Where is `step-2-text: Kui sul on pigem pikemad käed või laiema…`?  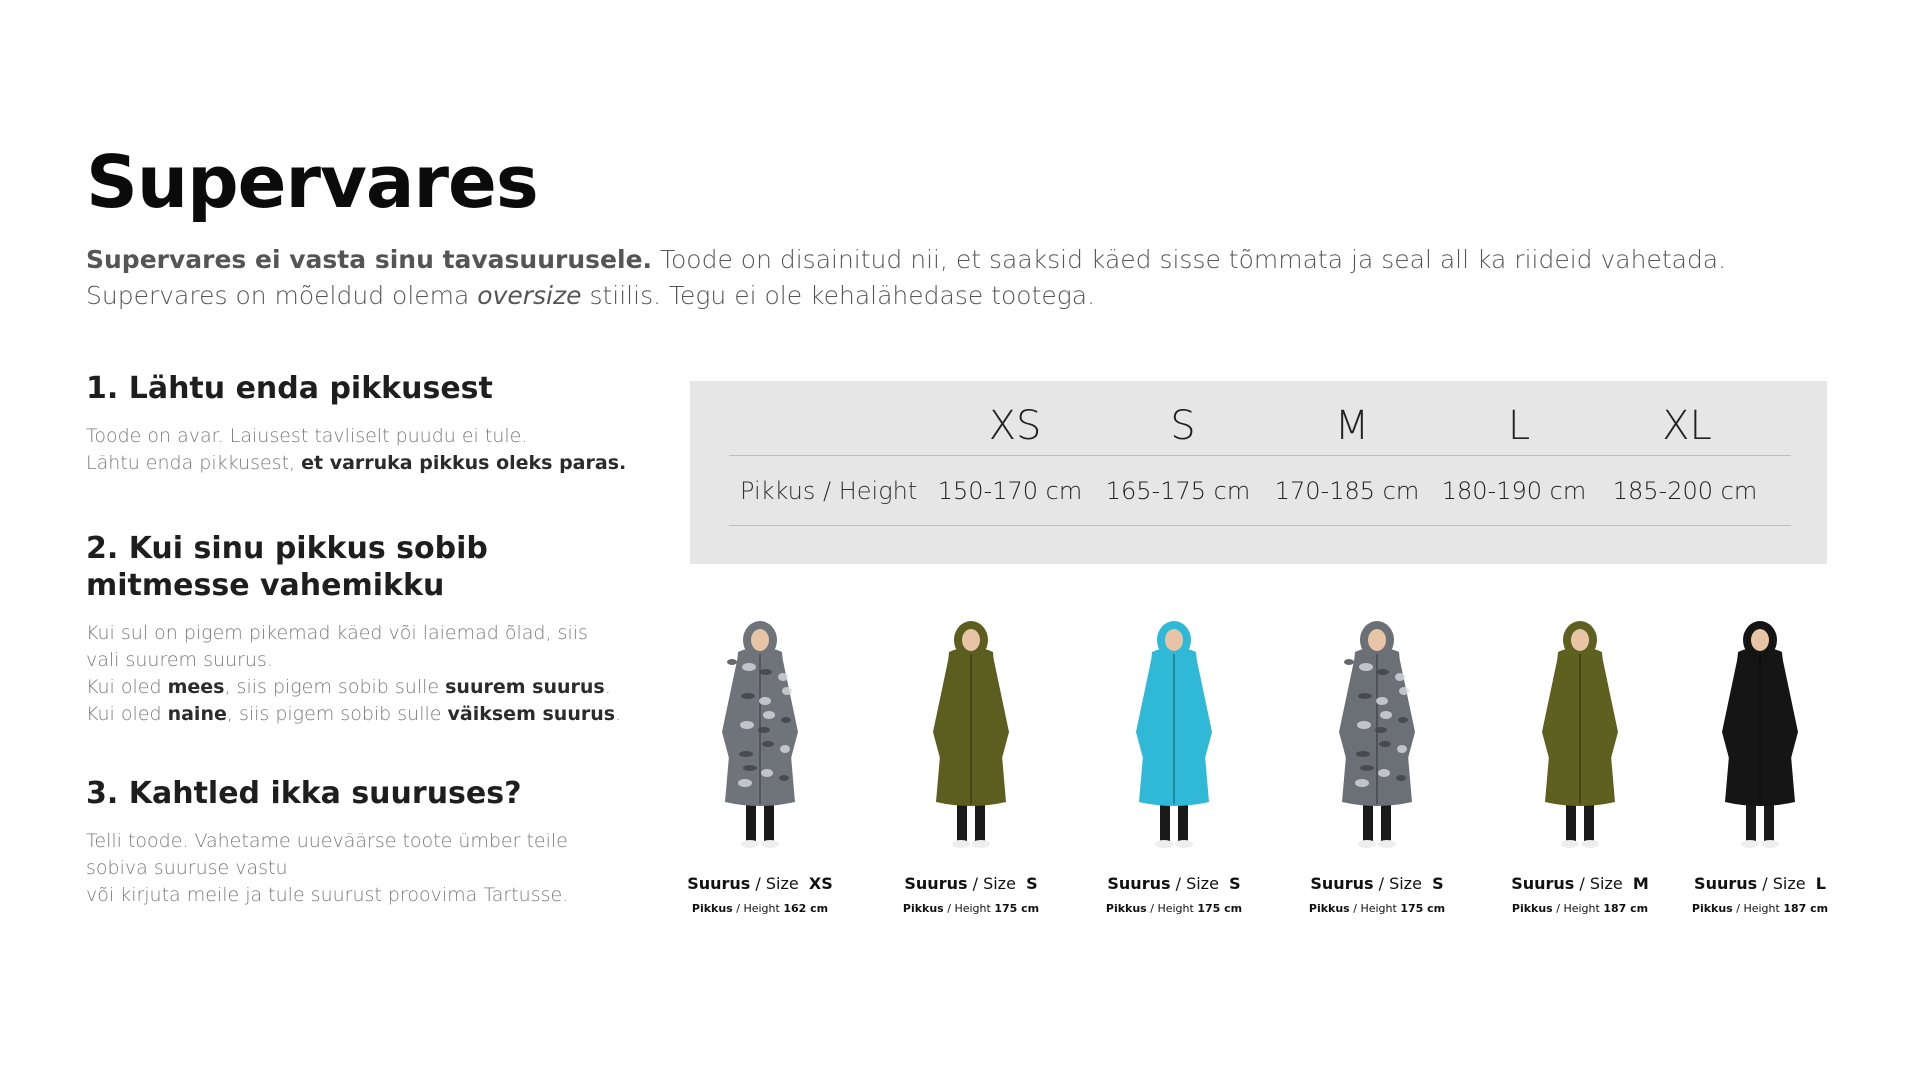 step-2-text: Kui sul on pigem pikemad käed või laiema… is located at coordinates (366, 674).